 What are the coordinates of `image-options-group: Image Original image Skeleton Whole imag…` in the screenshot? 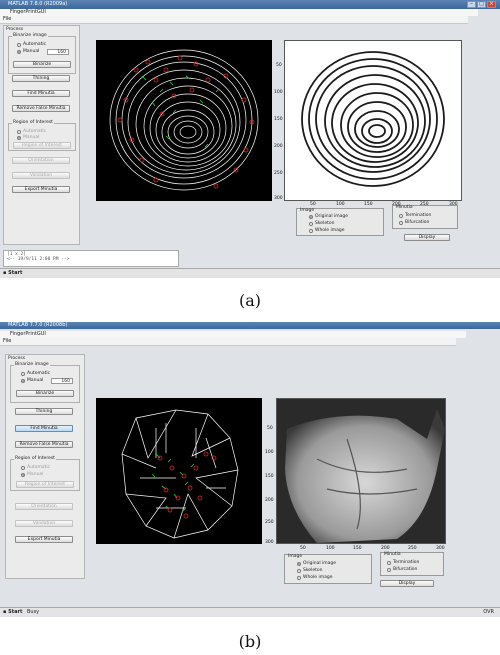 It's located at (340, 222).